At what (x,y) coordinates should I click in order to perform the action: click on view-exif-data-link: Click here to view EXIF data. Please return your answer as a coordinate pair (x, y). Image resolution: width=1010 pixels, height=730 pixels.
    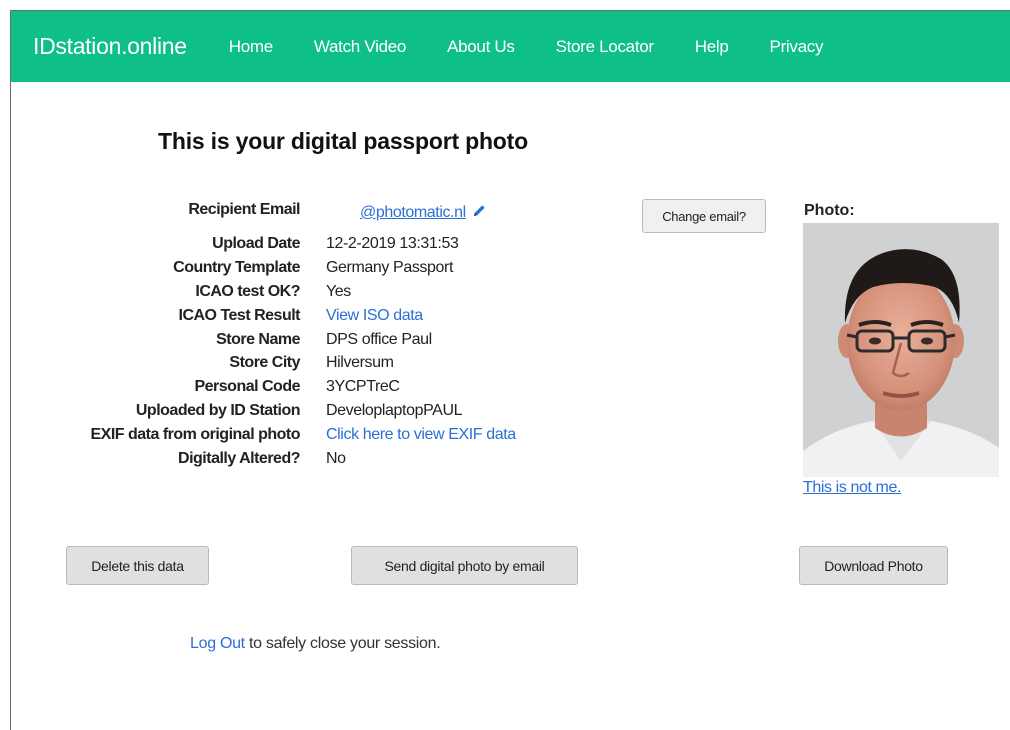
    Looking at the image, I should click on (421, 435).